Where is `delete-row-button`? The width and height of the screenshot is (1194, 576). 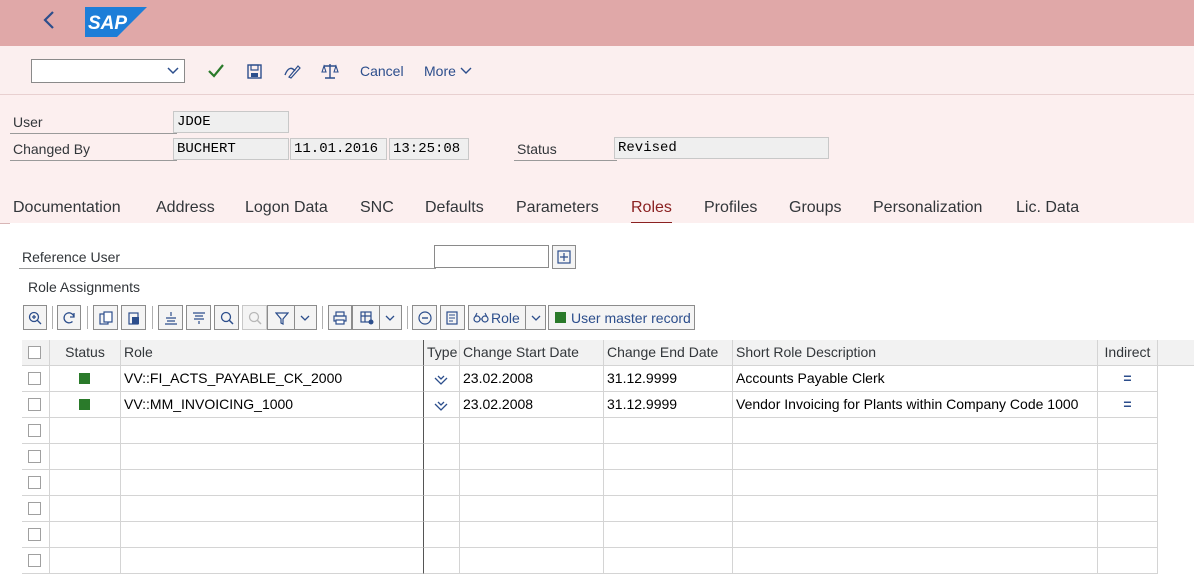
delete-row-button is located at coordinates (424, 317).